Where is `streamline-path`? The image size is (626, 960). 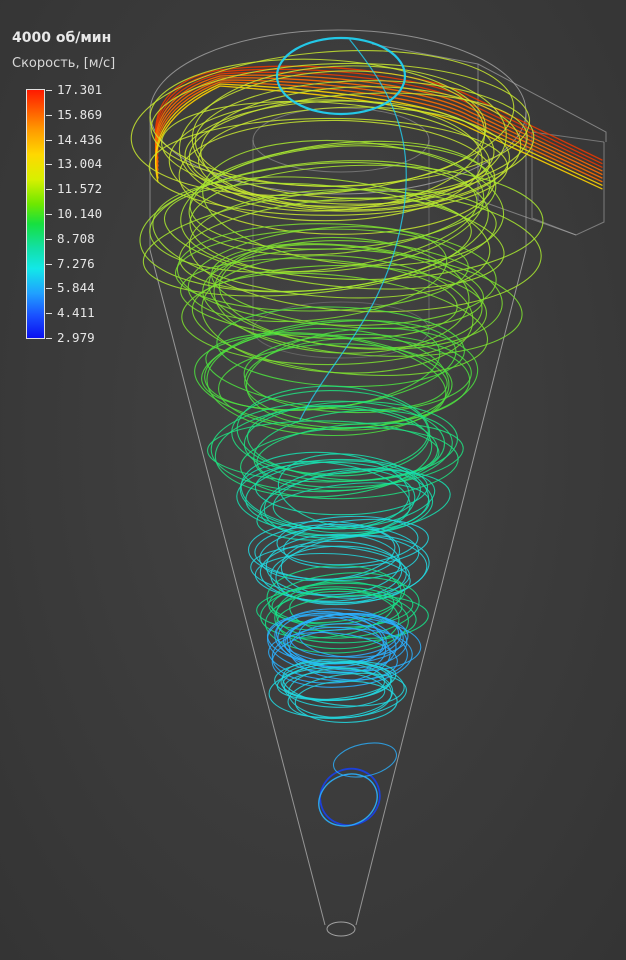 streamline-path is located at coordinates (378, 126).